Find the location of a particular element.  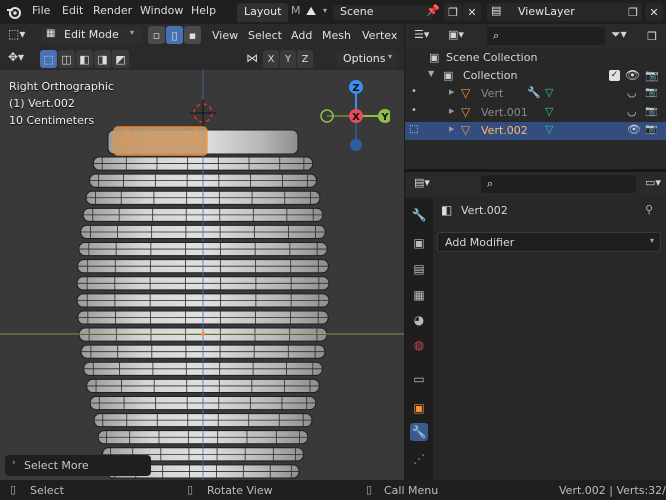

delete-view-layer-icon: ✕ is located at coordinates (654, 12).